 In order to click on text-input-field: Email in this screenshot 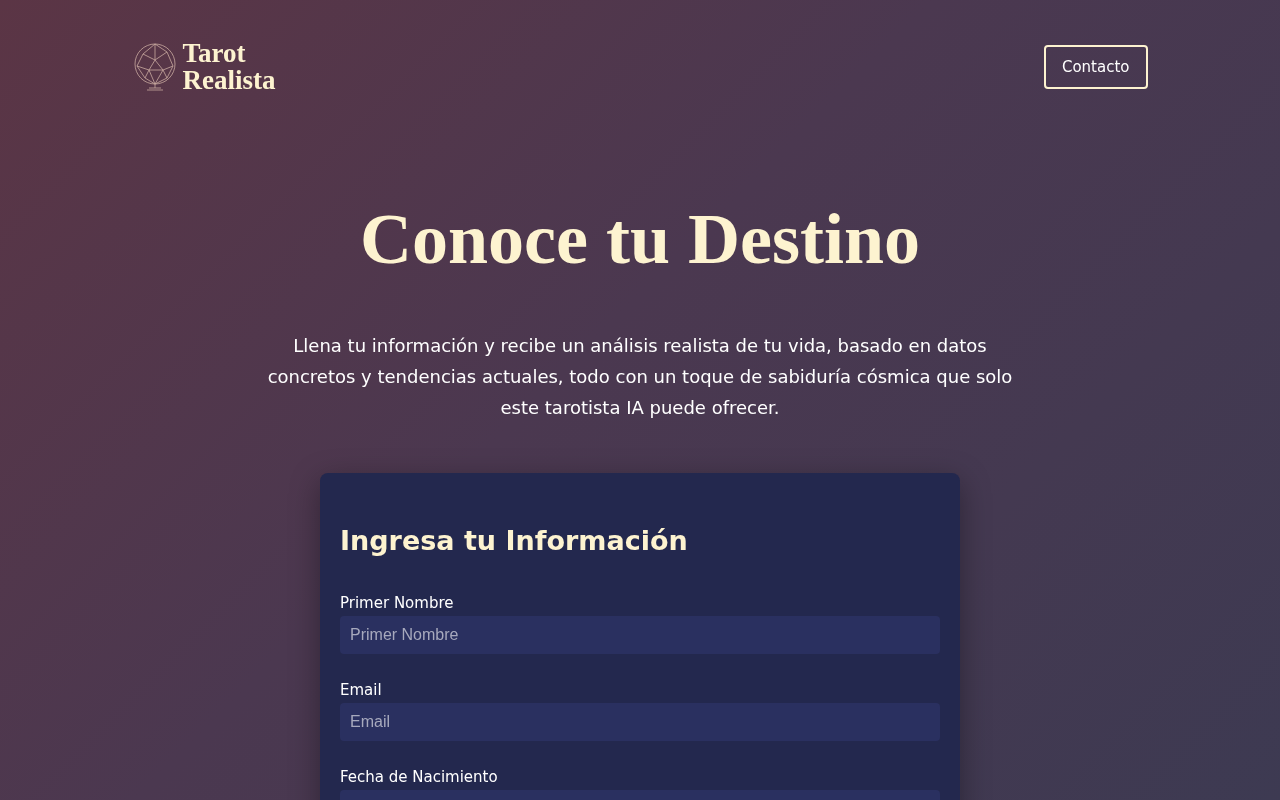, I will do `click(640, 722)`.